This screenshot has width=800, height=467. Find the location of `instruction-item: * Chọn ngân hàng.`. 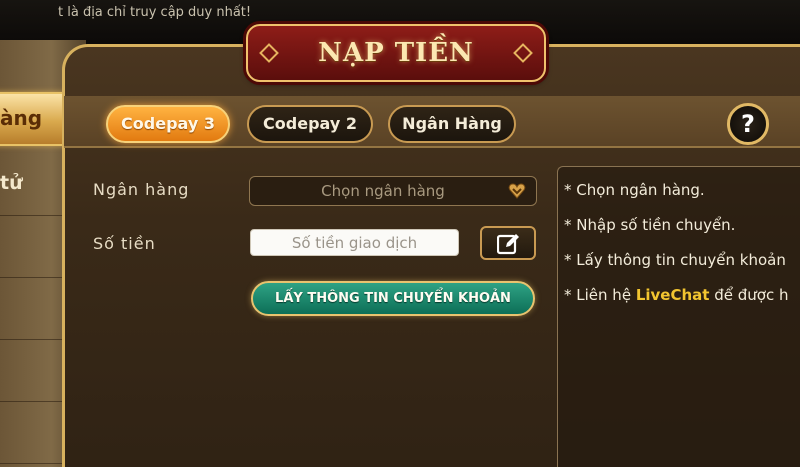

instruction-item: * Chọn ngân hàng. is located at coordinates (676, 198).